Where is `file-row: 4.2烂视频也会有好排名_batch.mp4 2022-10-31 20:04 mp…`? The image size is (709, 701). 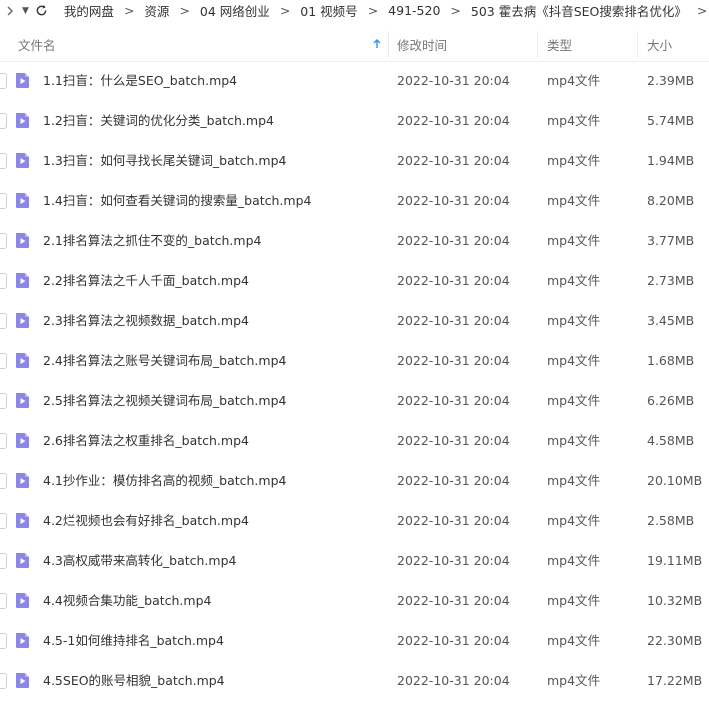
file-row: 4.2烂视频也会有好排名_batch.mp4 2022-10-31 20:04 mp… is located at coordinates (354, 521).